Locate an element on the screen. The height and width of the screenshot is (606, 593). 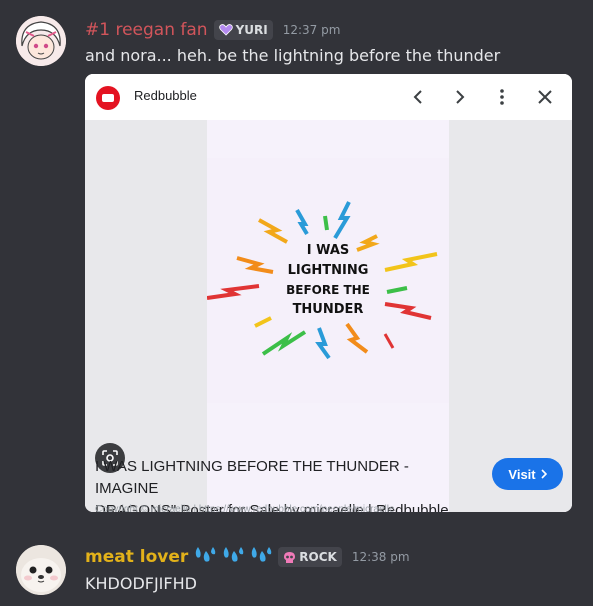
timestamp: 12:38 pm is located at coordinates (380, 557).